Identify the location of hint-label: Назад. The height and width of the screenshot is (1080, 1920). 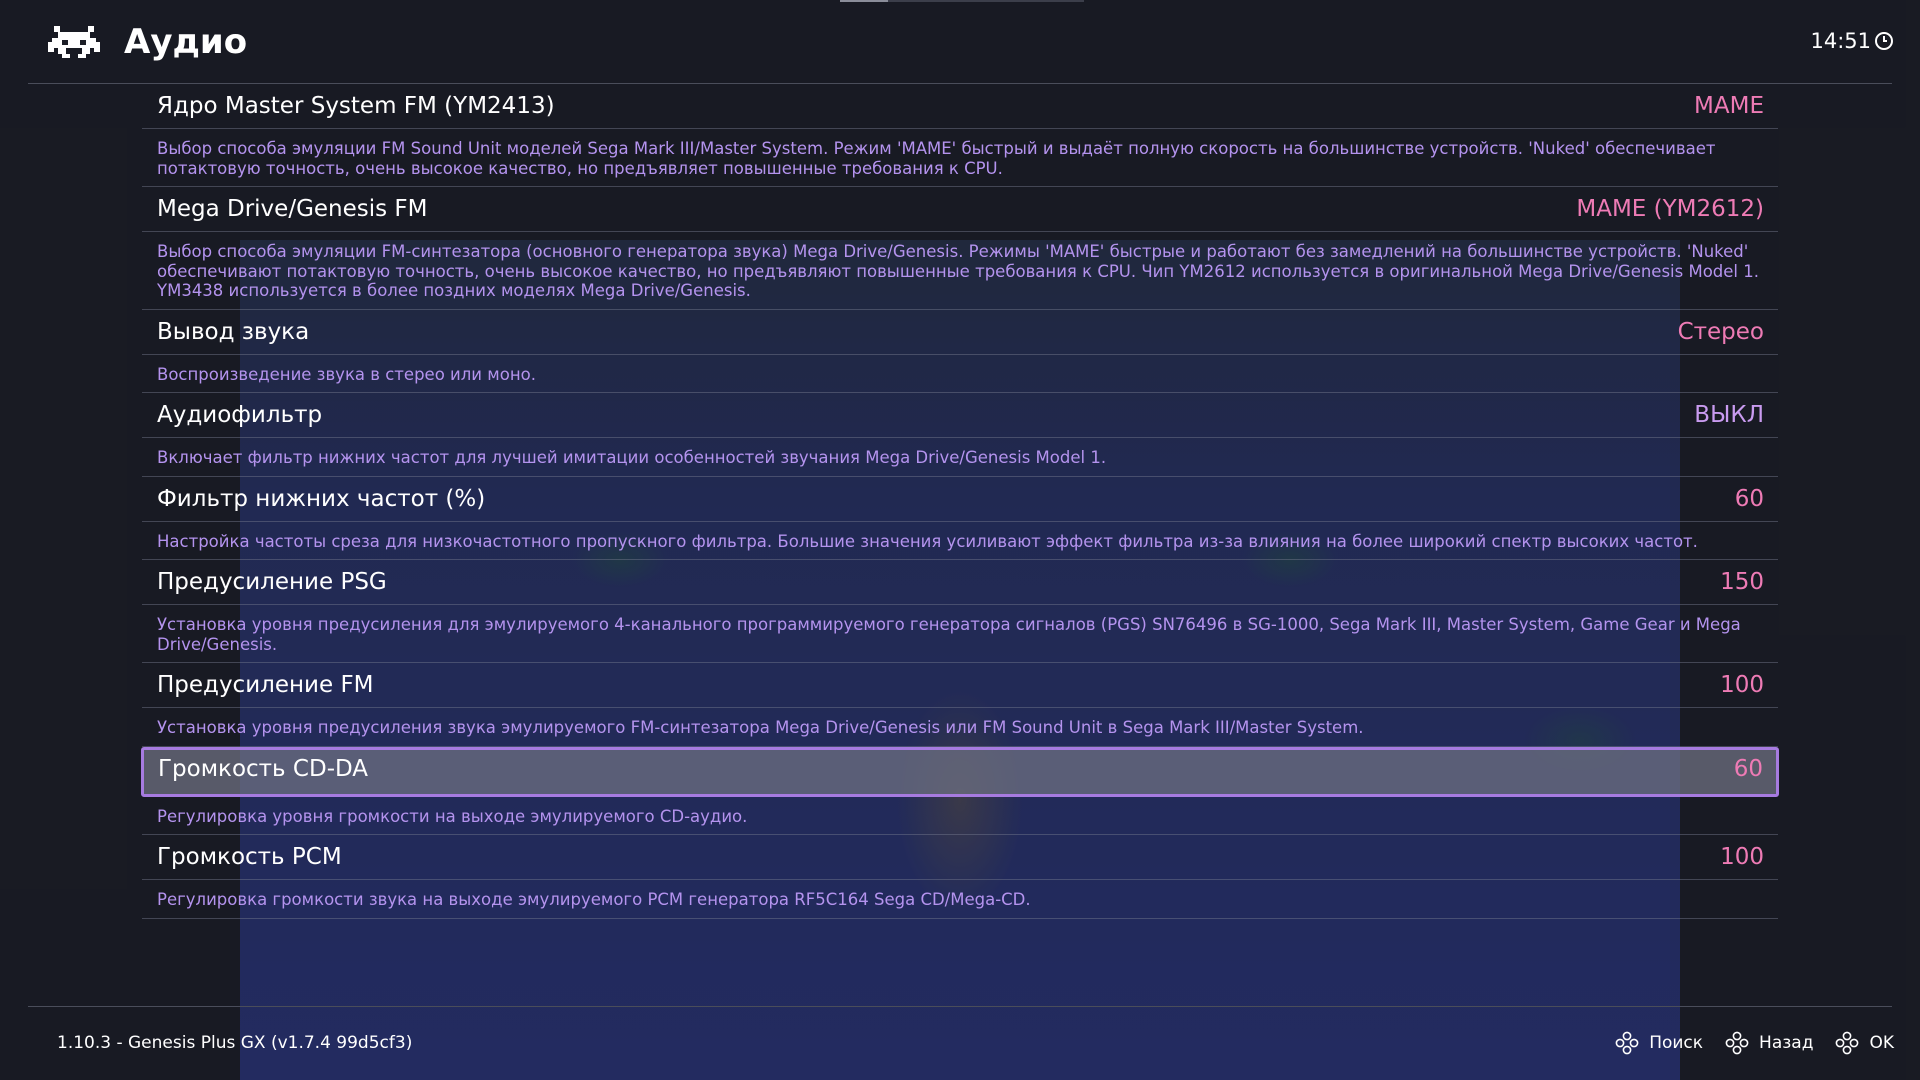
(1786, 1043).